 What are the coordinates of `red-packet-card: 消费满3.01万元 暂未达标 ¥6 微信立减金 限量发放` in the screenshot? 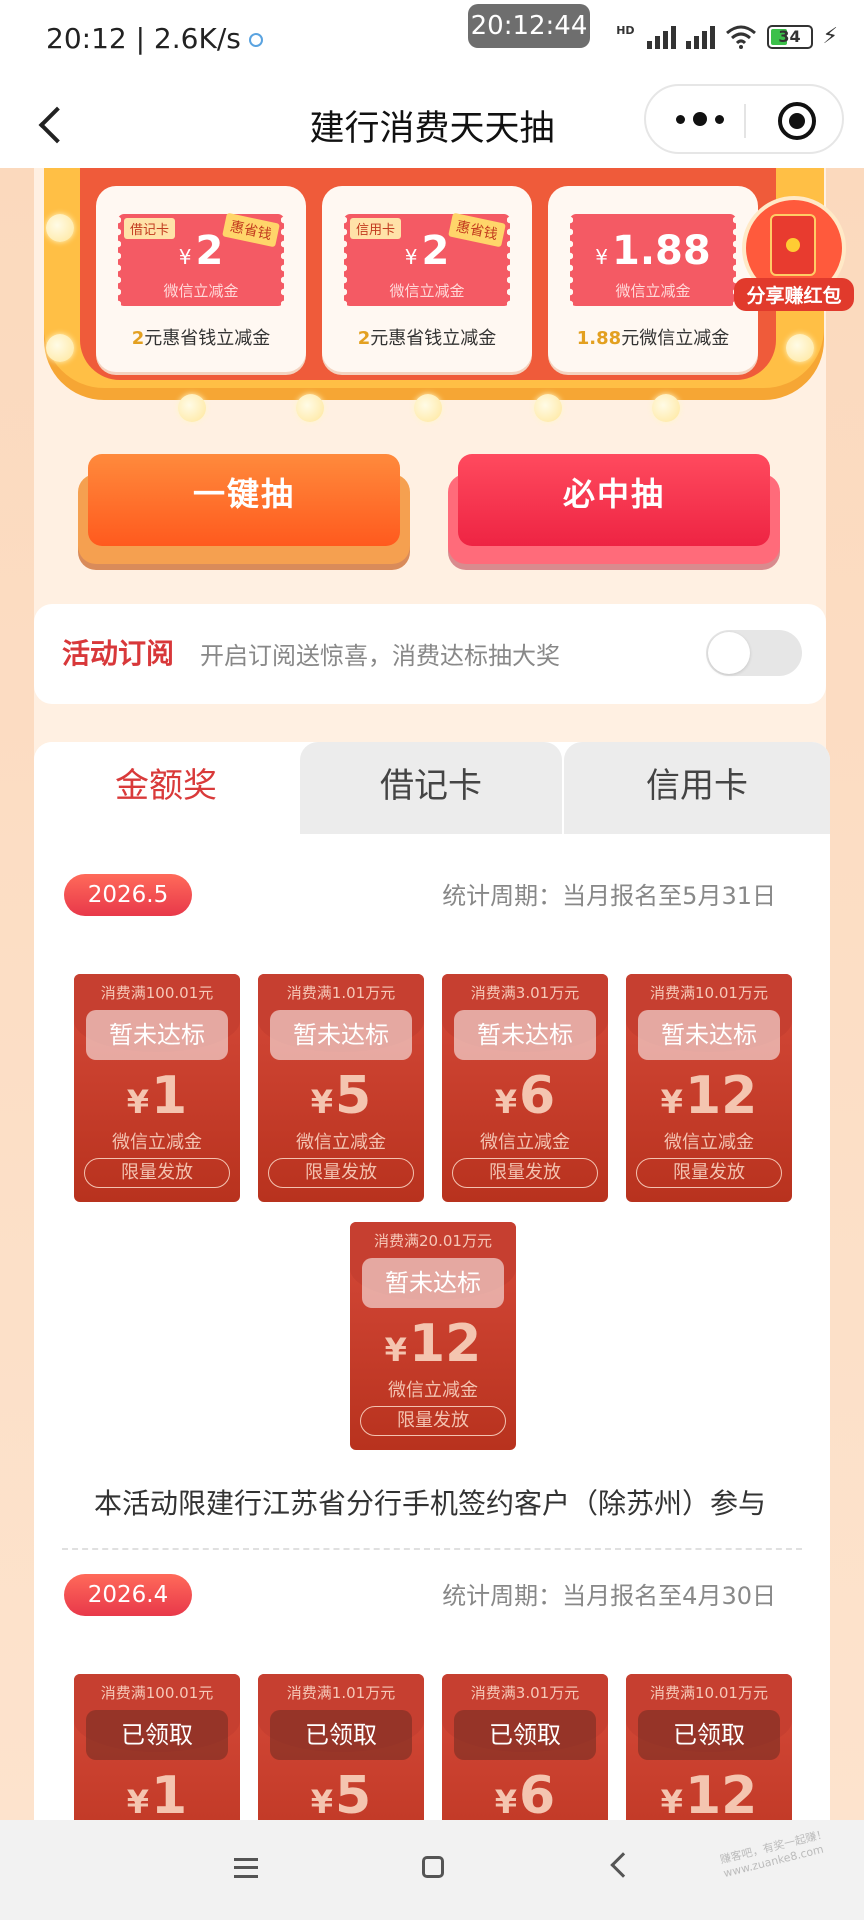 It's located at (525, 1088).